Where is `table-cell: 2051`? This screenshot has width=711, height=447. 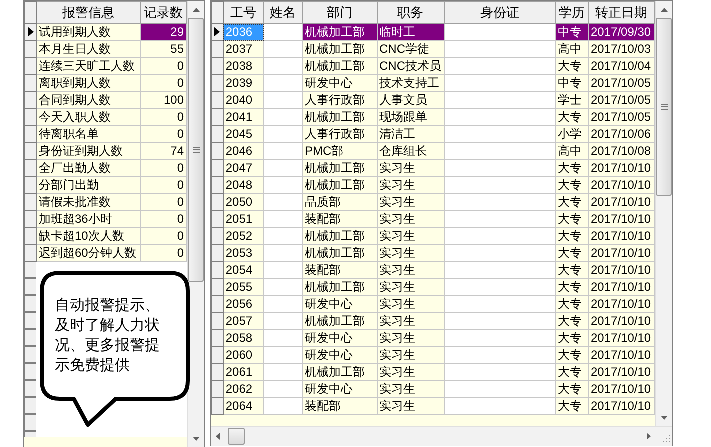 table-cell: 2051 is located at coordinates (243, 219).